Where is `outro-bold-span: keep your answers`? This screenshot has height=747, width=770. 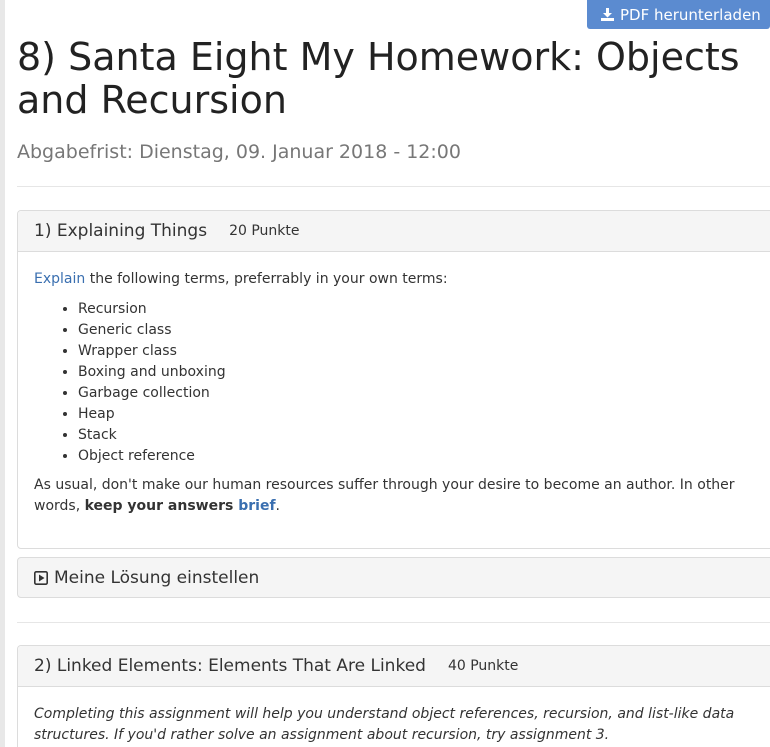
outro-bold-span: keep your answers is located at coordinates (161, 506).